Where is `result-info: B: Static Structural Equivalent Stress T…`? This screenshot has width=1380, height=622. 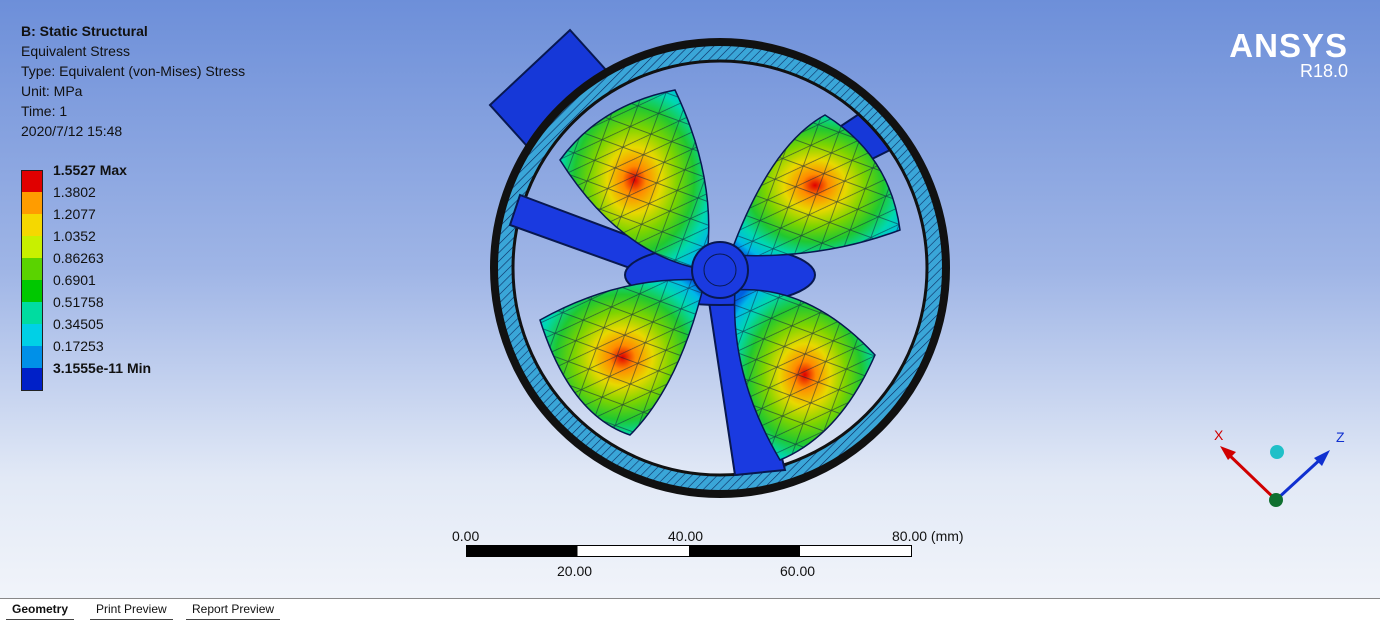 result-info: B: Static Structural Equivalent Stress T… is located at coordinates (133, 81).